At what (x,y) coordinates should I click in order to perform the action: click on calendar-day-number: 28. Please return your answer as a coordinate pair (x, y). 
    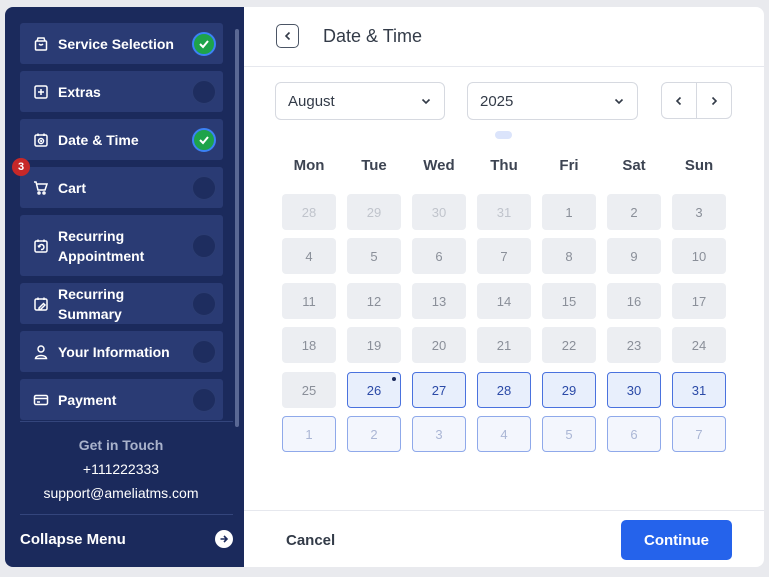
    Looking at the image, I should click on (504, 390).